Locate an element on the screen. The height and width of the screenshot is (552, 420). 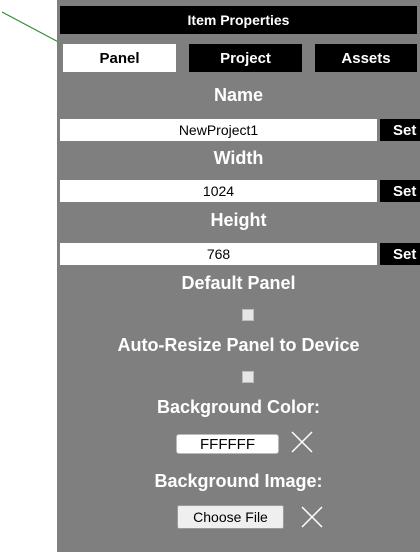
width-row: Set is located at coordinates (240, 191).